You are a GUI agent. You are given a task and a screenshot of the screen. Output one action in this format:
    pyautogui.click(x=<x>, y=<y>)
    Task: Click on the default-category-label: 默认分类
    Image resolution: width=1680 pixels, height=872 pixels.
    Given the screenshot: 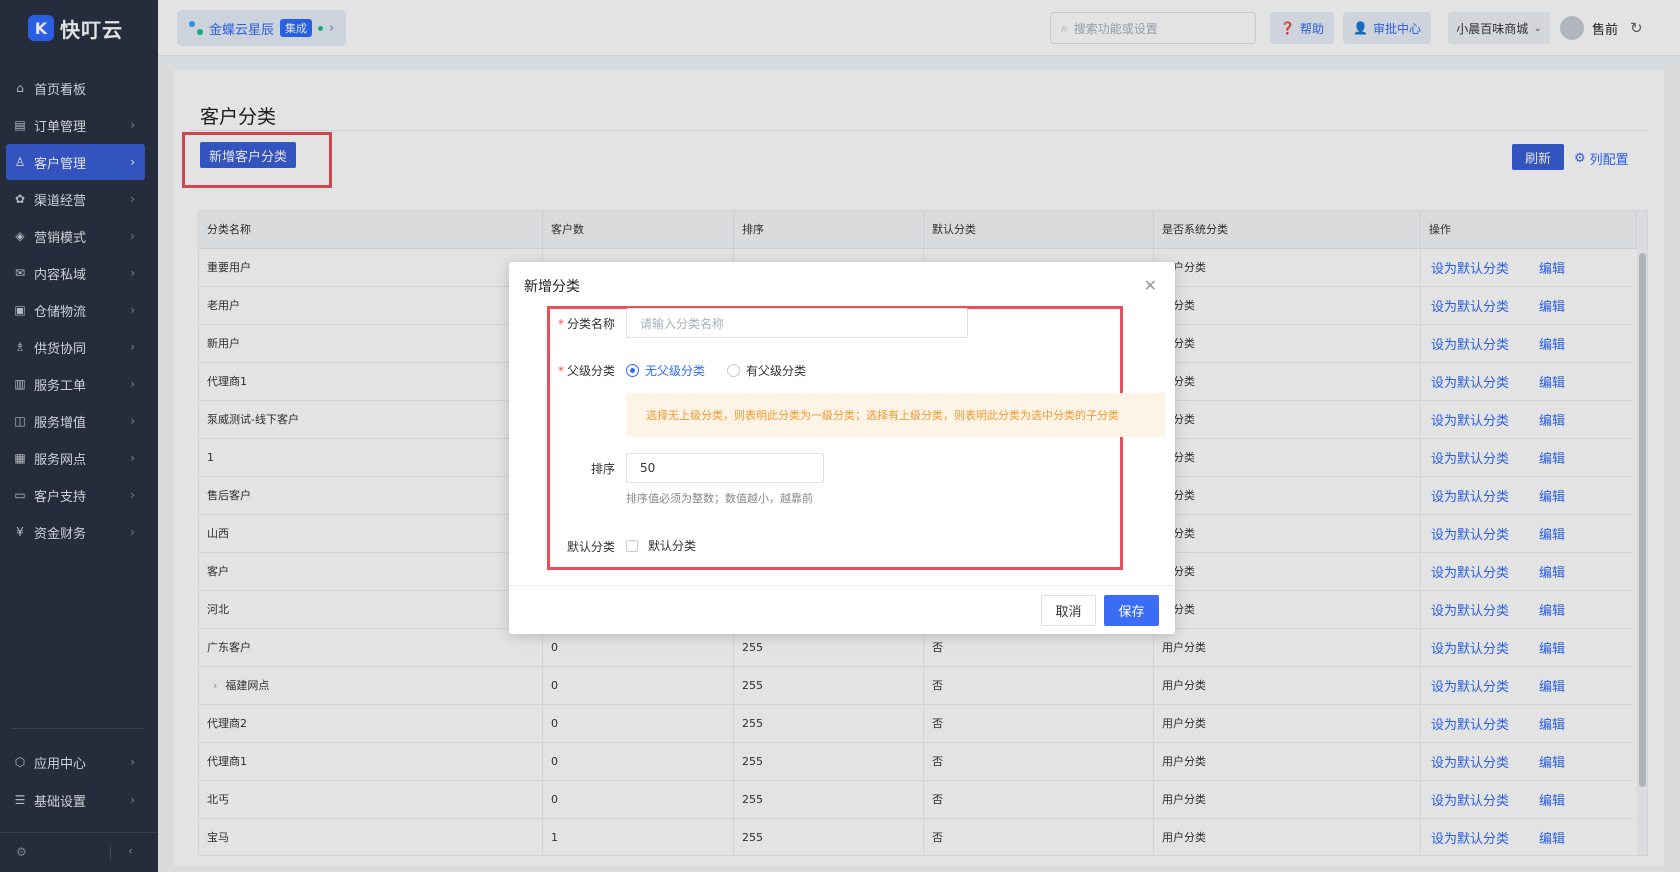 What is the action you would take?
    pyautogui.click(x=590, y=547)
    